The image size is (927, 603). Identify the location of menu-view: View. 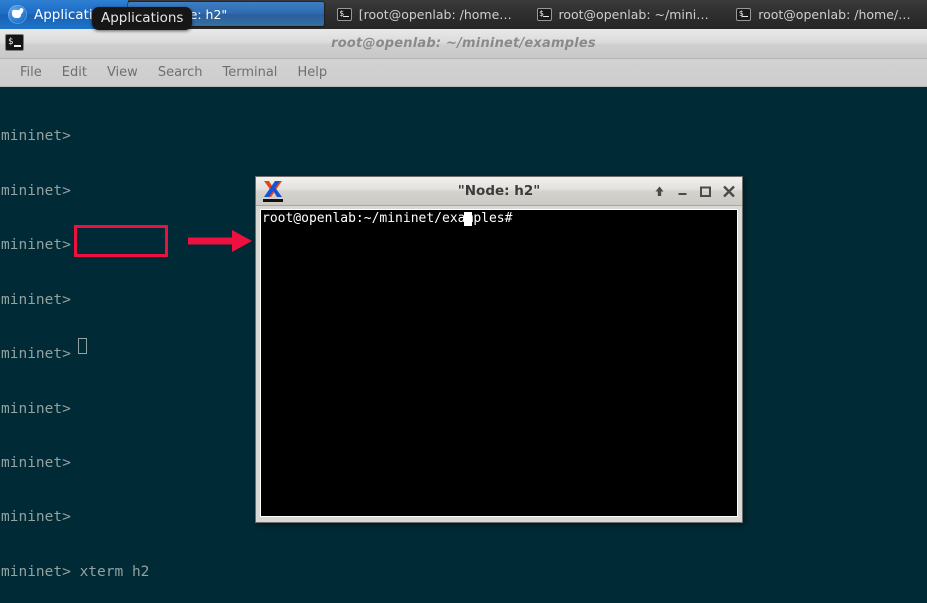
(122, 72).